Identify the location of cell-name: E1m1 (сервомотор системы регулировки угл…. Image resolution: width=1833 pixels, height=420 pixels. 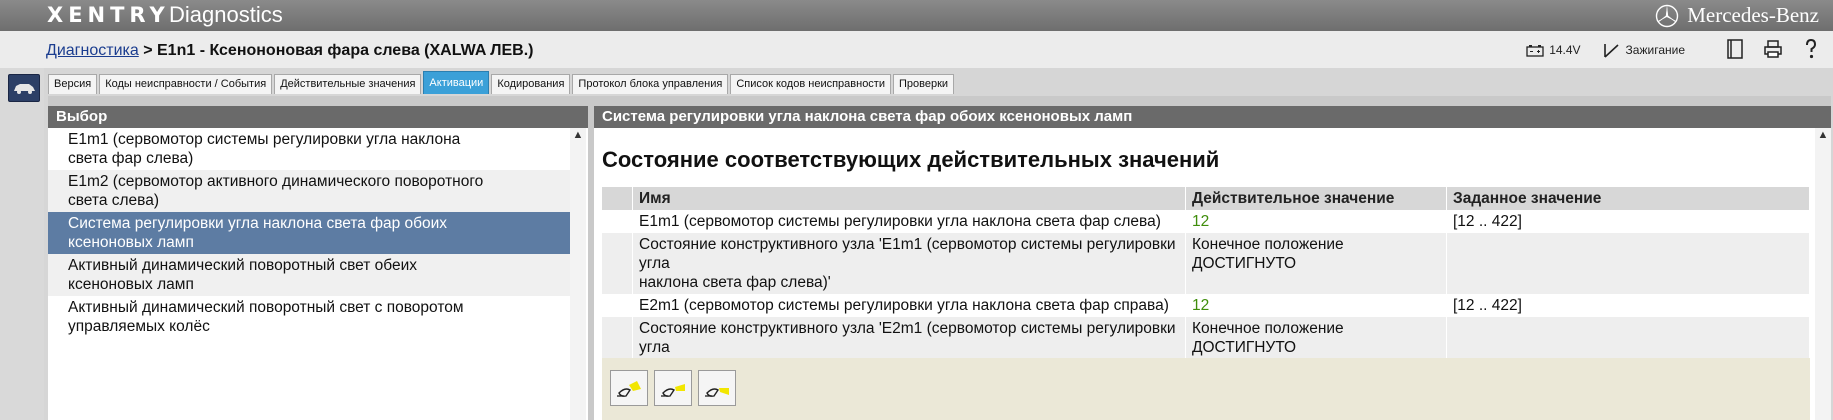
(909, 221).